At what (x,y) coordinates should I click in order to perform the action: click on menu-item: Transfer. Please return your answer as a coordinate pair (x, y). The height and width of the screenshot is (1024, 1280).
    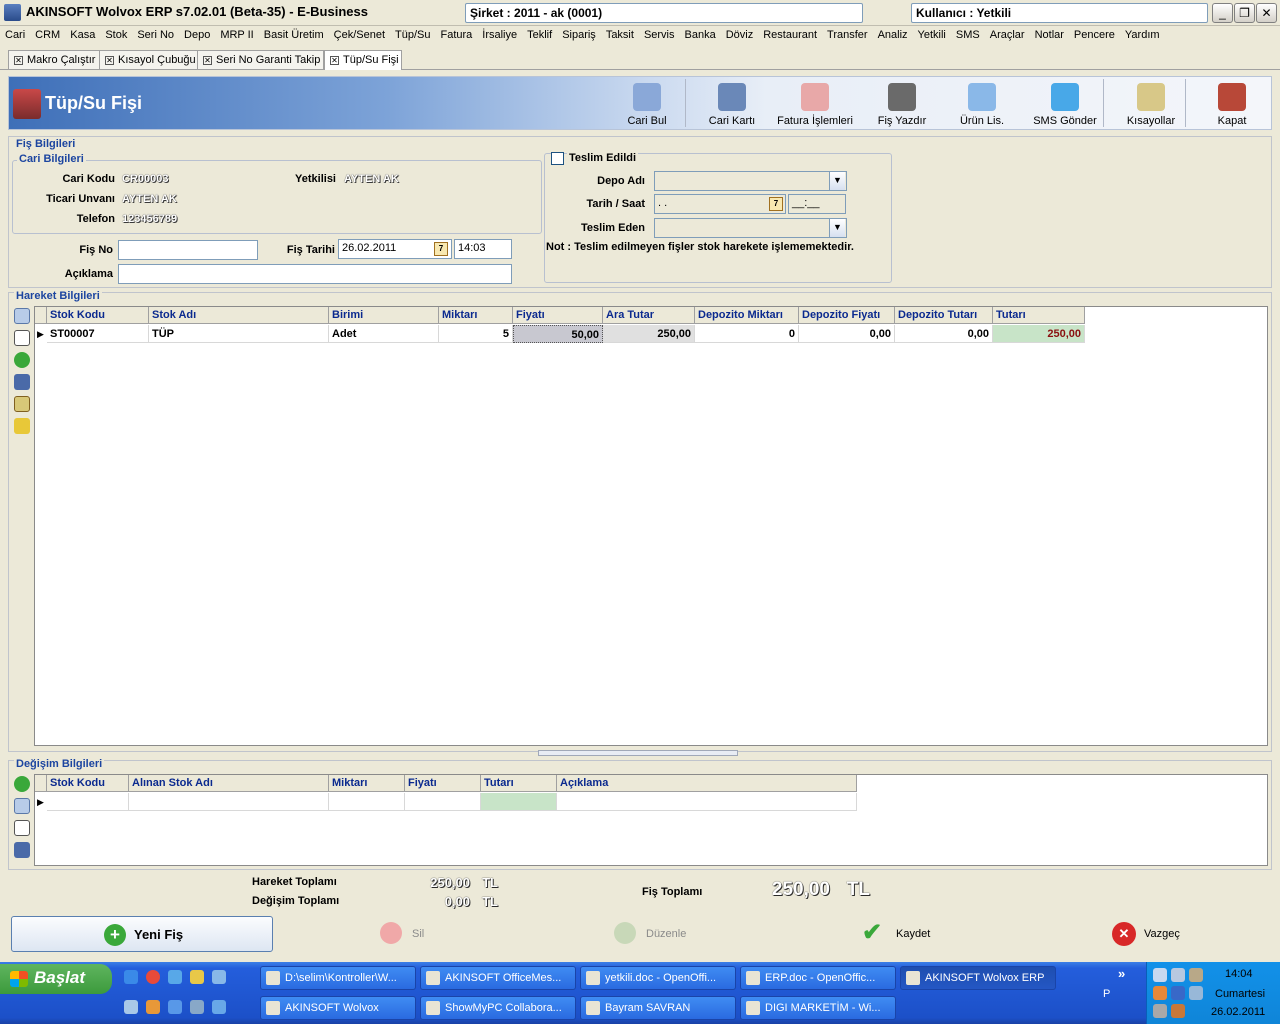
    Looking at the image, I should click on (847, 33).